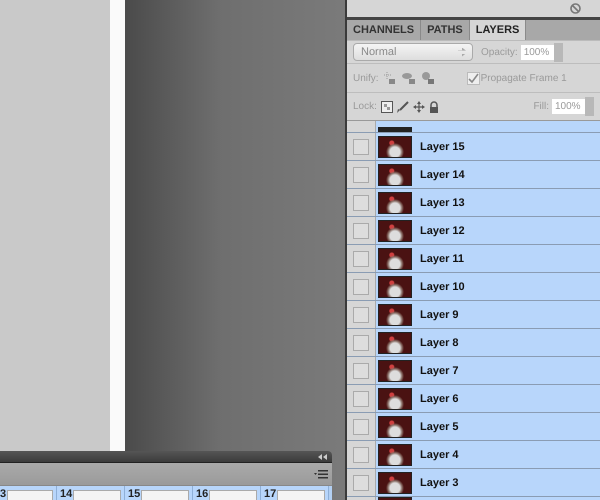  Describe the element at coordinates (473, 78) in the screenshot. I see `propagate-checkbox` at that location.